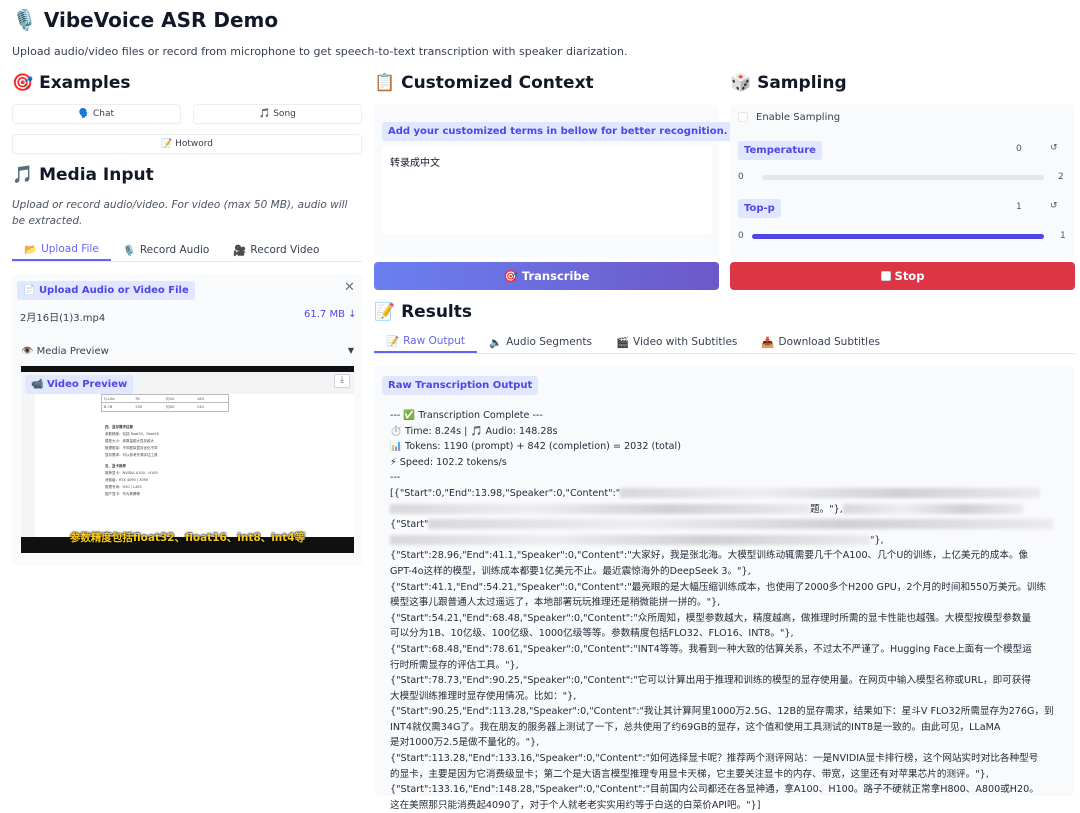 This screenshot has width=1080, height=813. Describe the element at coordinates (1061, 177) in the screenshot. I see `temperature-max: 2` at that location.